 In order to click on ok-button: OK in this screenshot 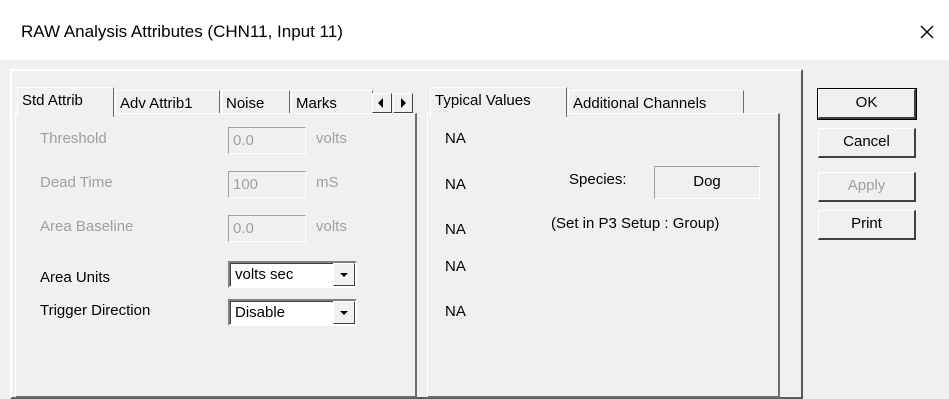, I will do `click(867, 104)`.